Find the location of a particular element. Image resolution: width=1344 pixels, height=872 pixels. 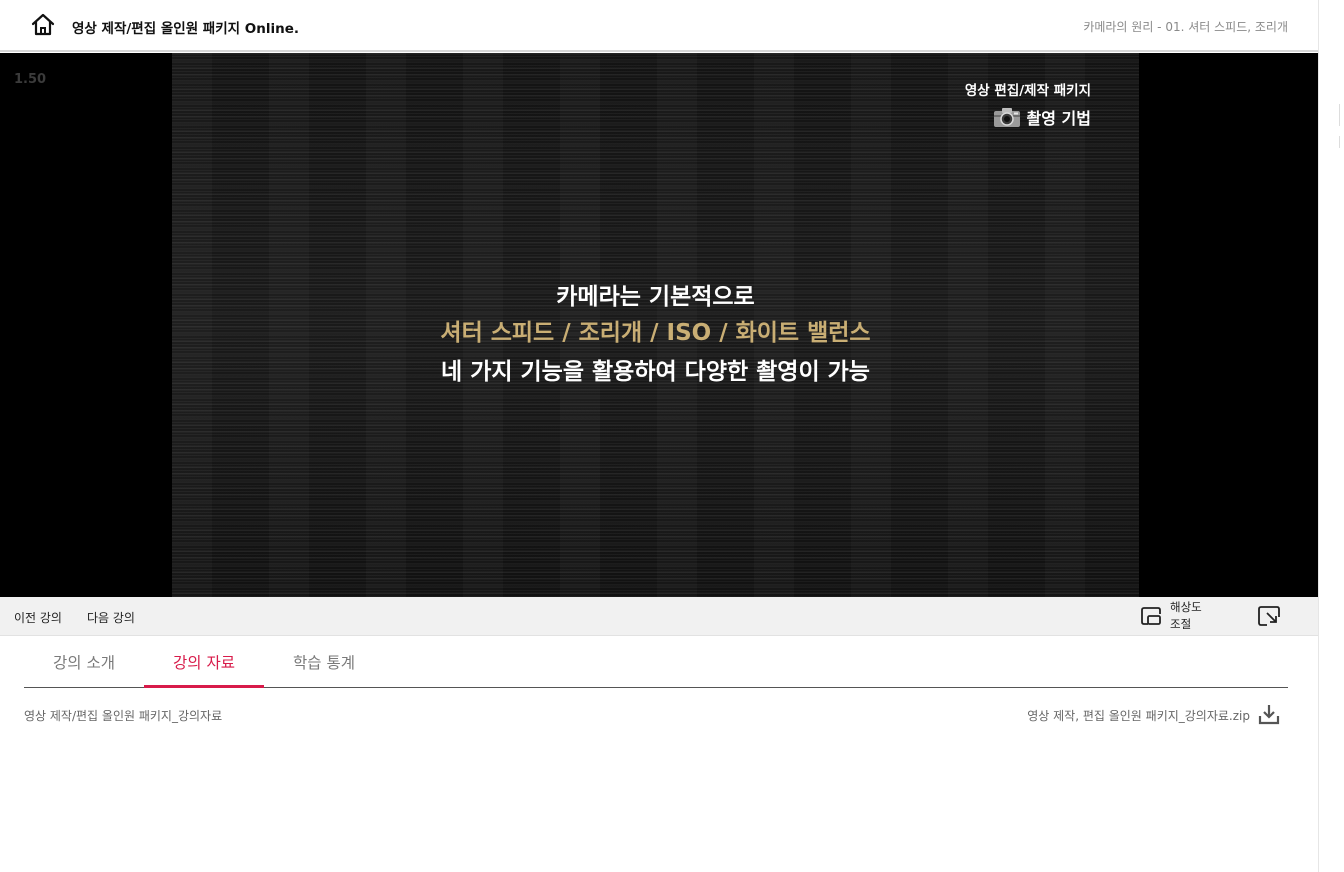

player-control-bar: 이전 강의 다음 강의 해상도 조절 is located at coordinates (659, 616).